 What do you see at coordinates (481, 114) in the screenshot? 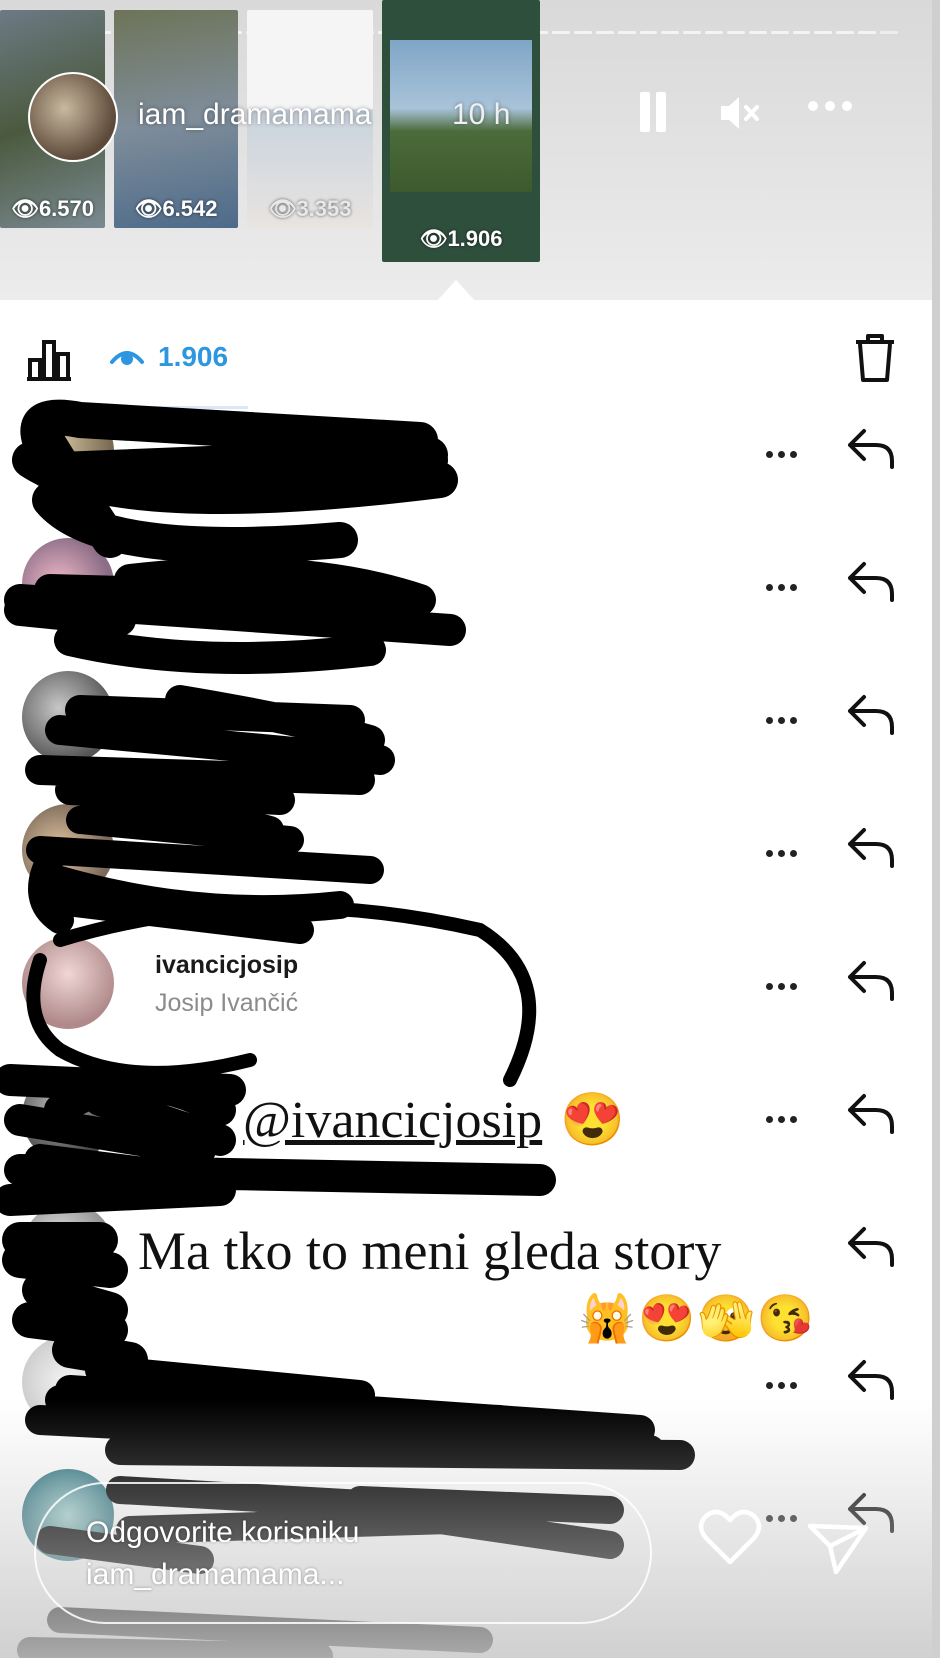
I see `story-time: 10 h` at bounding box center [481, 114].